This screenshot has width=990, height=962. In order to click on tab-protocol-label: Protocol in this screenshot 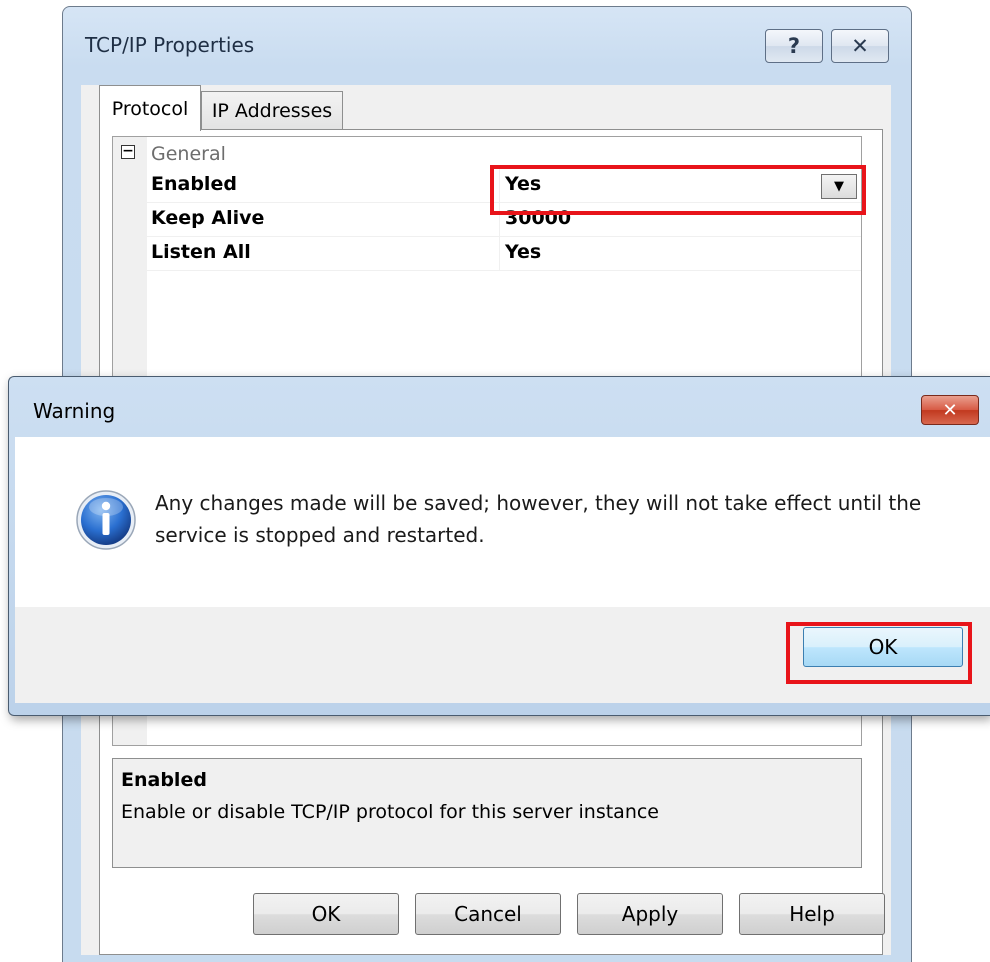, I will do `click(150, 108)`.